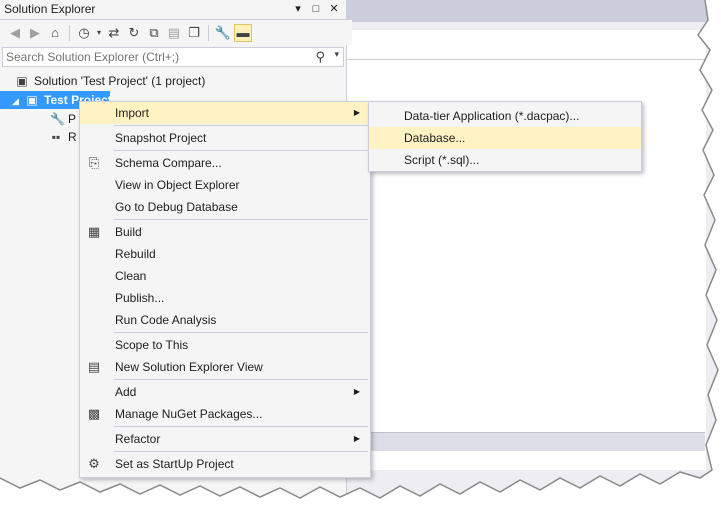  What do you see at coordinates (223, 33) in the screenshot?
I see `properties-icon: 🔧` at bounding box center [223, 33].